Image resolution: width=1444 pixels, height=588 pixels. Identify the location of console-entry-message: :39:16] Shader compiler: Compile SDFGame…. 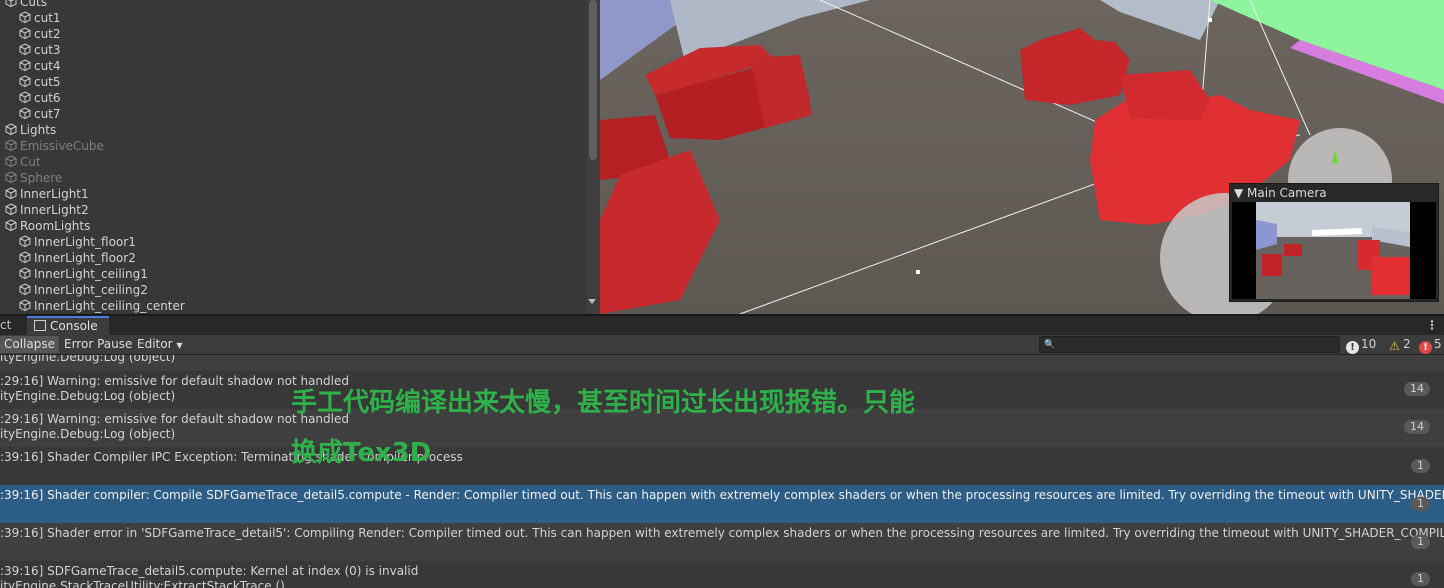
(722, 495).